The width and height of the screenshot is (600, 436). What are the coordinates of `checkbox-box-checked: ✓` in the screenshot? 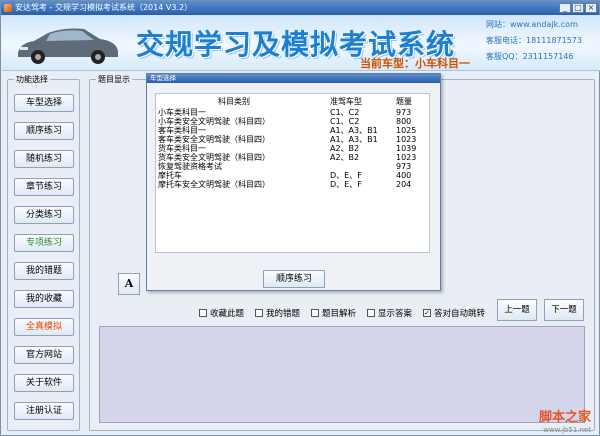 It's located at (427, 313).